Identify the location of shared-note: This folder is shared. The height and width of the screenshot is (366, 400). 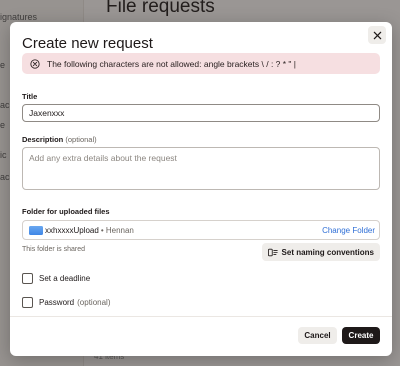
(54, 249).